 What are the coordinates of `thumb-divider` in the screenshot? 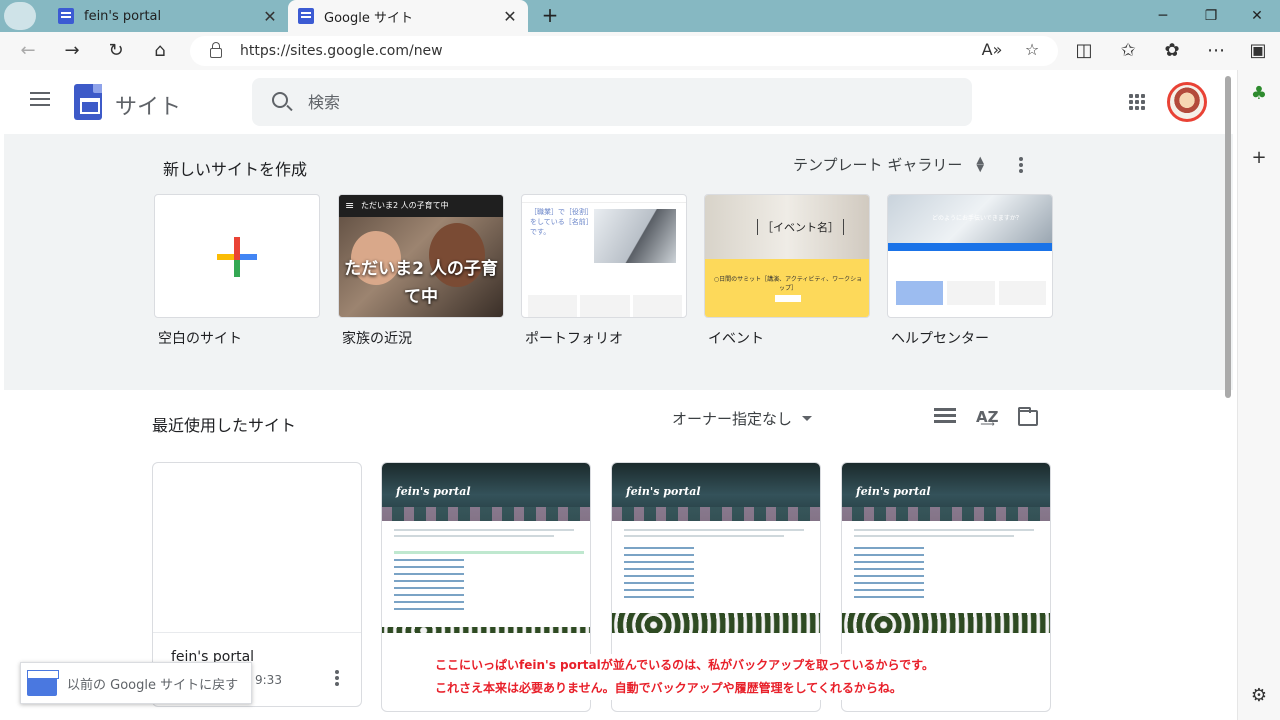 It's located at (489, 552).